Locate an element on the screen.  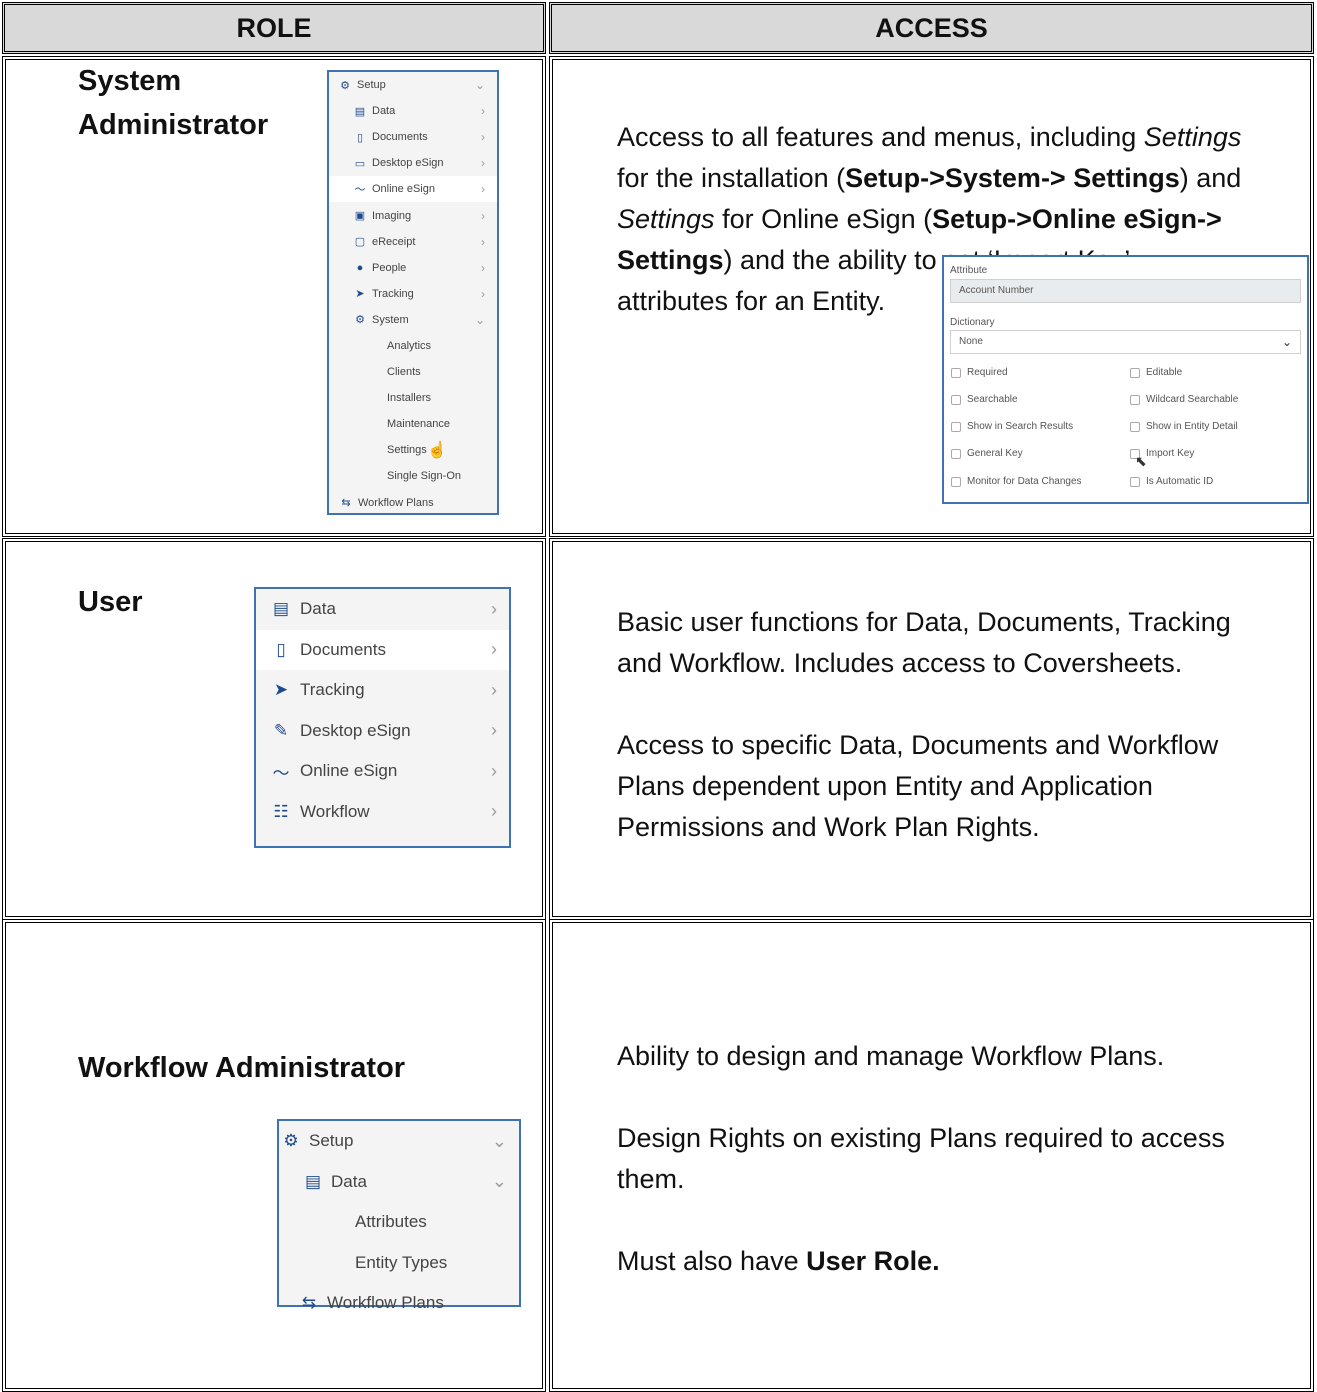
menu-item-installers: Installers is located at coordinates (413, 398).